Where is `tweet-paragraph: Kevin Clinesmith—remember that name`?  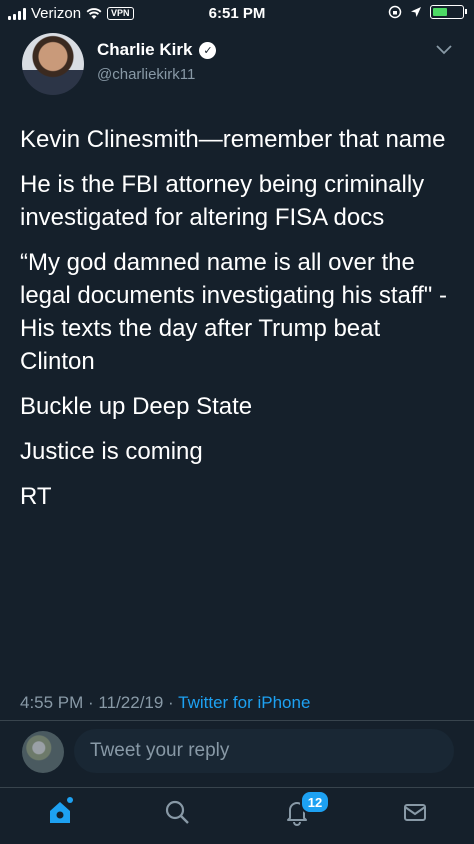
tweet-paragraph: Kevin Clinesmith—remember that name is located at coordinates (233, 139).